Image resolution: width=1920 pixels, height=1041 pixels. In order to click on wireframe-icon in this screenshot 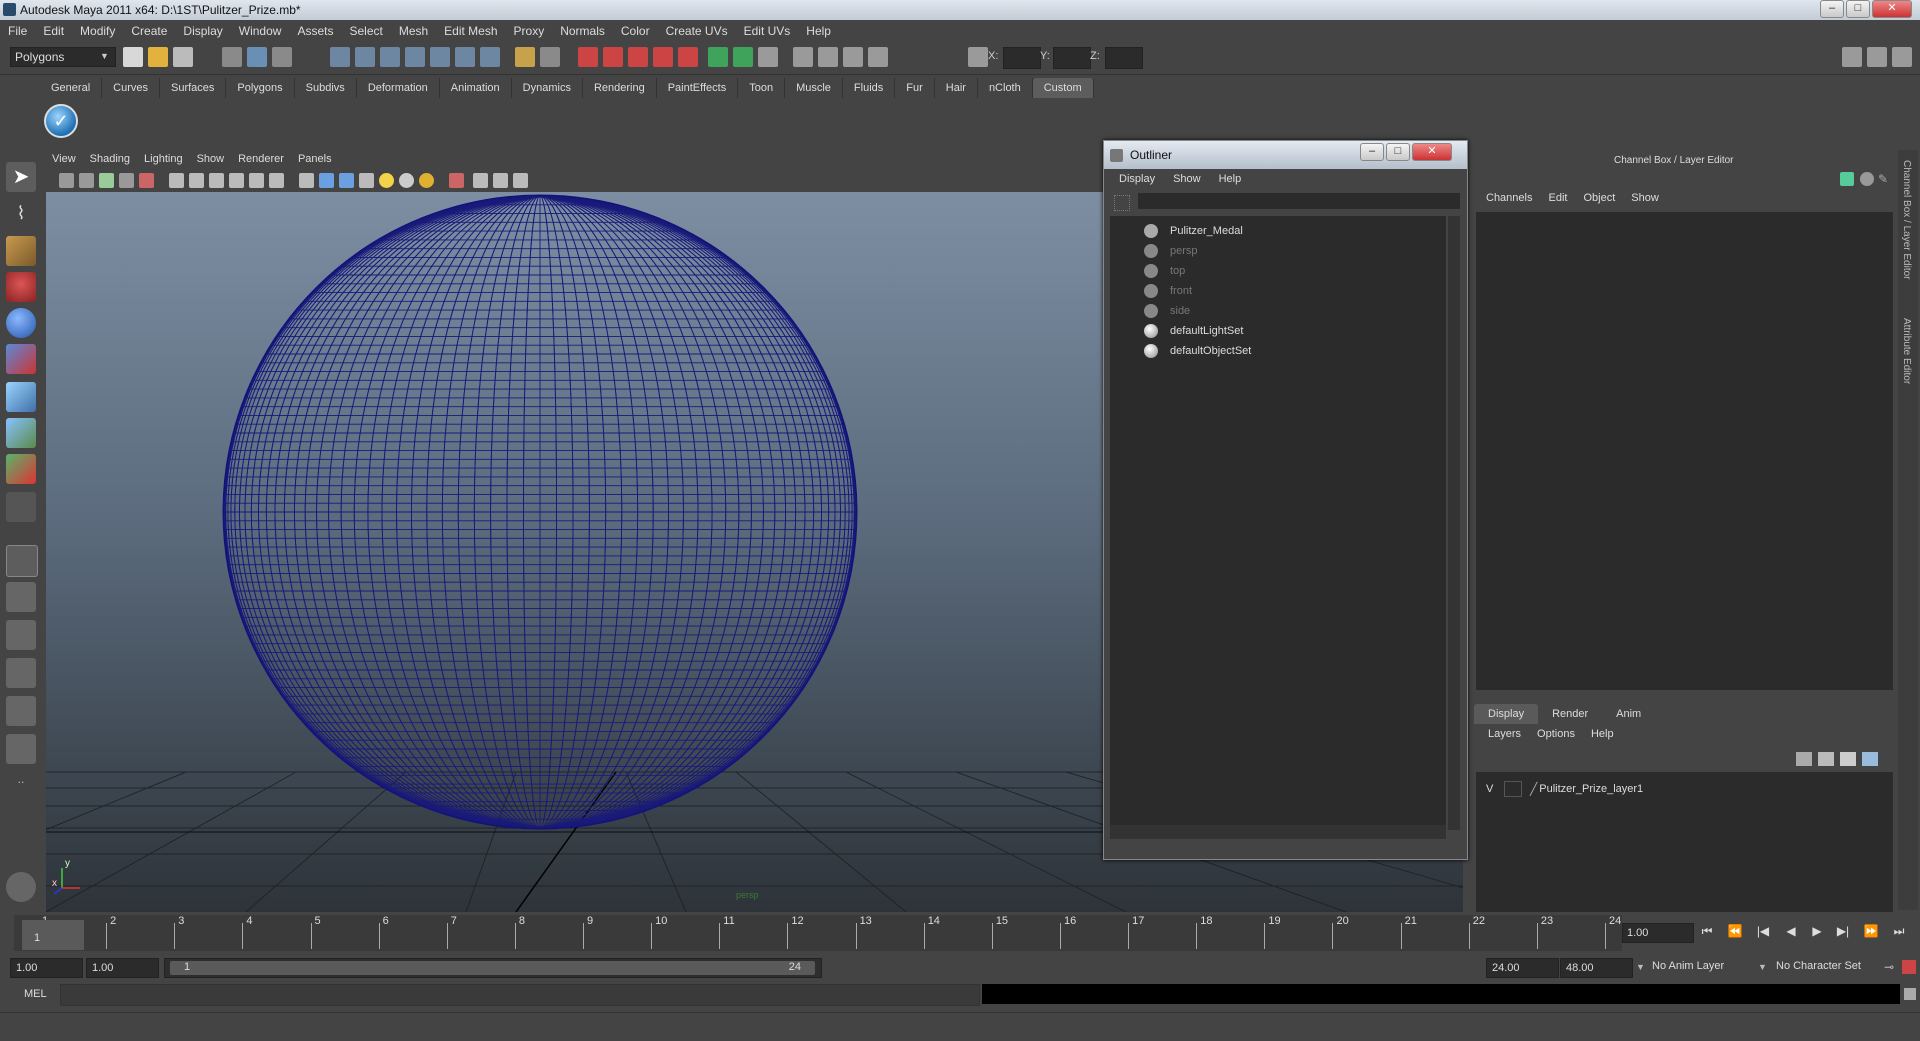, I will do `click(306, 180)`.